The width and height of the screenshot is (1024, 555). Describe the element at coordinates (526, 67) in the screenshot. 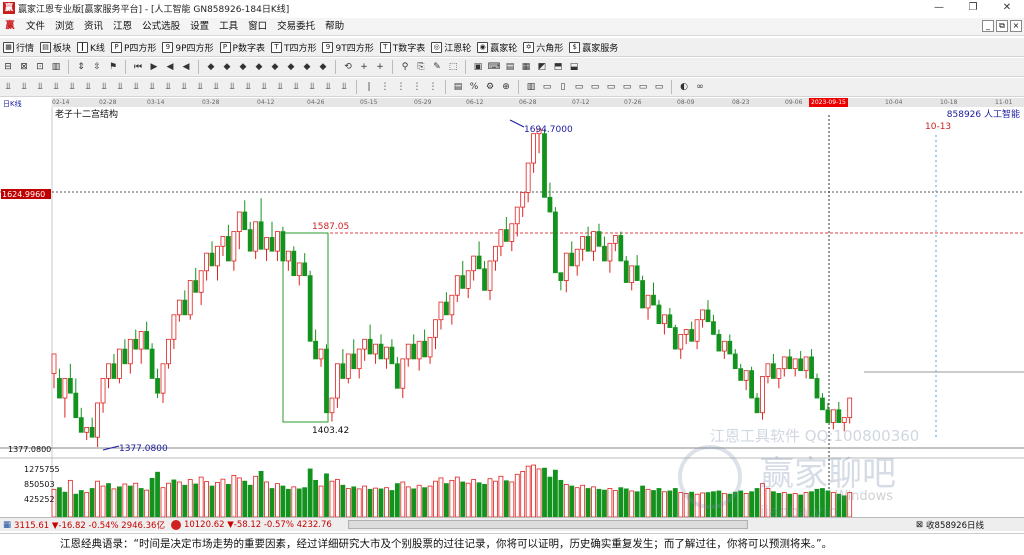

I see `toolbar2-tool-icon: ▦` at that location.